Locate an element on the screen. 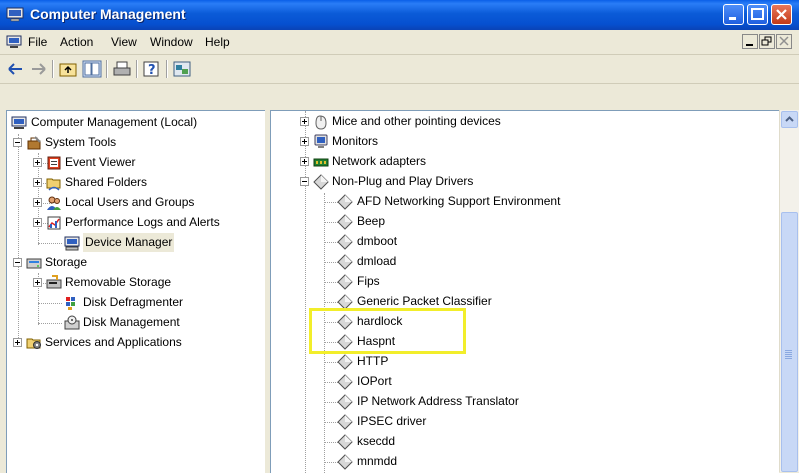 The image size is (799, 473). mdi-close-button is located at coordinates (784, 41).